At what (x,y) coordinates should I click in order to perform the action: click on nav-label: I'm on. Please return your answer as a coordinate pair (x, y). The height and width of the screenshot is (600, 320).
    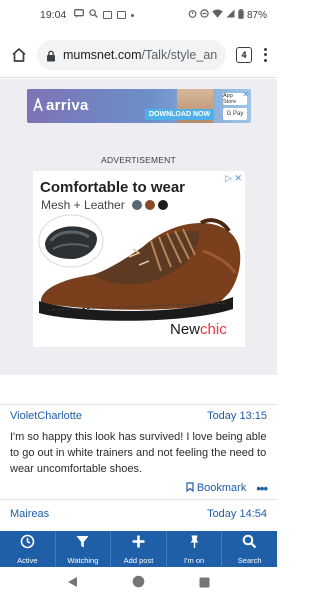
    Looking at the image, I should click on (194, 560).